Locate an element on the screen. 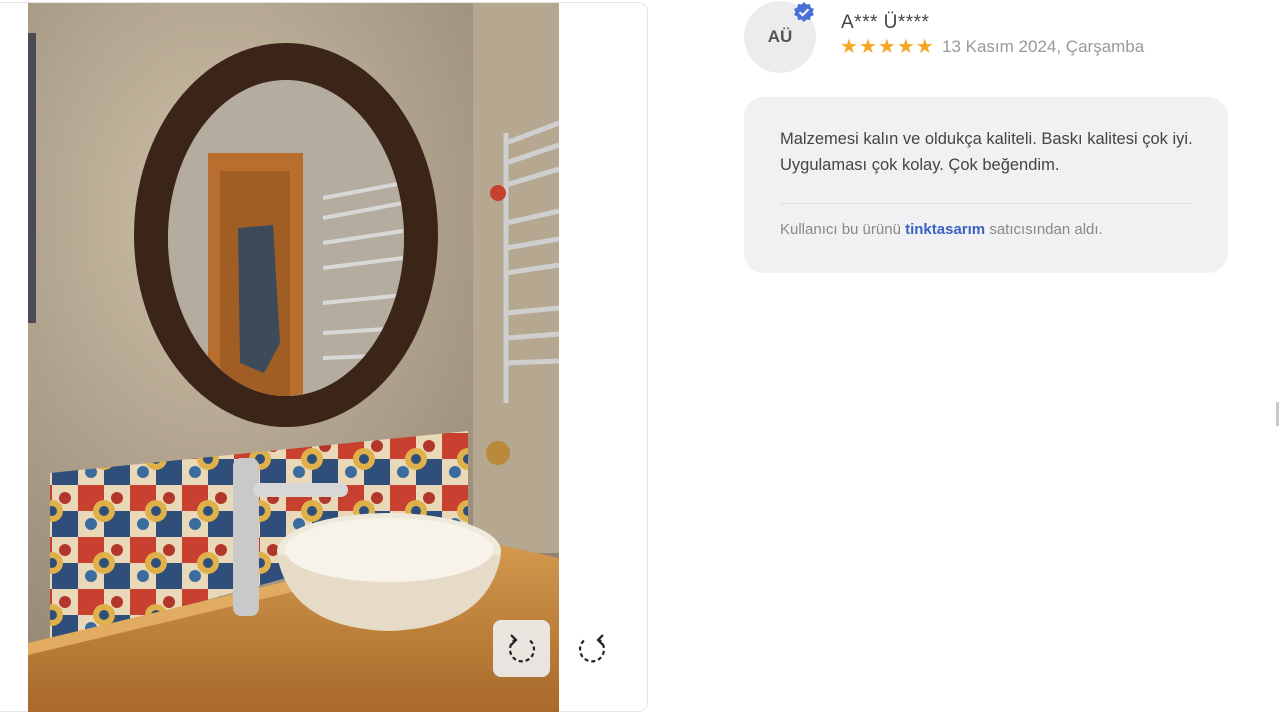  rotate-left-icon is located at coordinates (521, 647).